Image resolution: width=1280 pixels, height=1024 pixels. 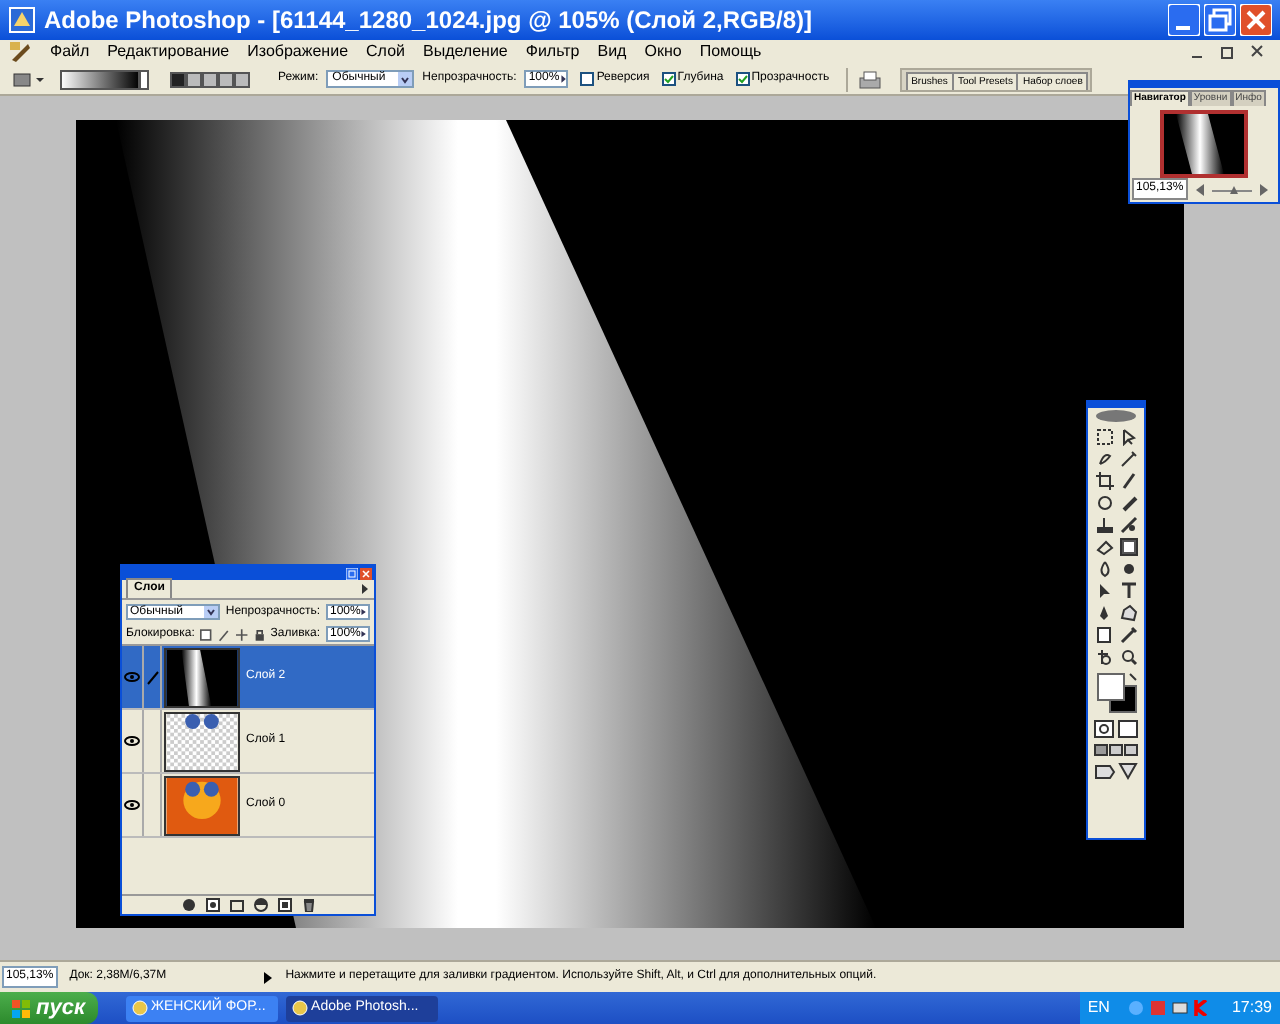 What do you see at coordinates (236, 905) in the screenshot?
I see `folder-icon` at bounding box center [236, 905].